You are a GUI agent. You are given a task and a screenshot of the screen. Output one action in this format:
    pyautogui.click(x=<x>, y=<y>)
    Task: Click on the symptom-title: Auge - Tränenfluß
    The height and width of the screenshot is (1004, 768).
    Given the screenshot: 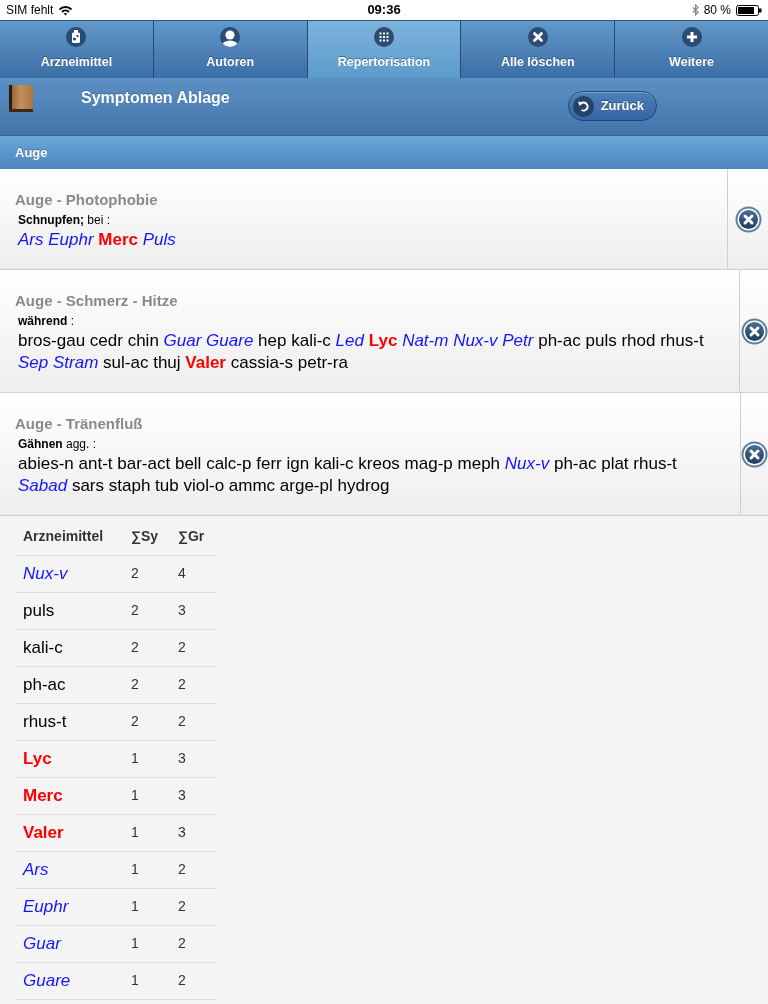 What is the action you would take?
    pyautogui.click(x=79, y=424)
    